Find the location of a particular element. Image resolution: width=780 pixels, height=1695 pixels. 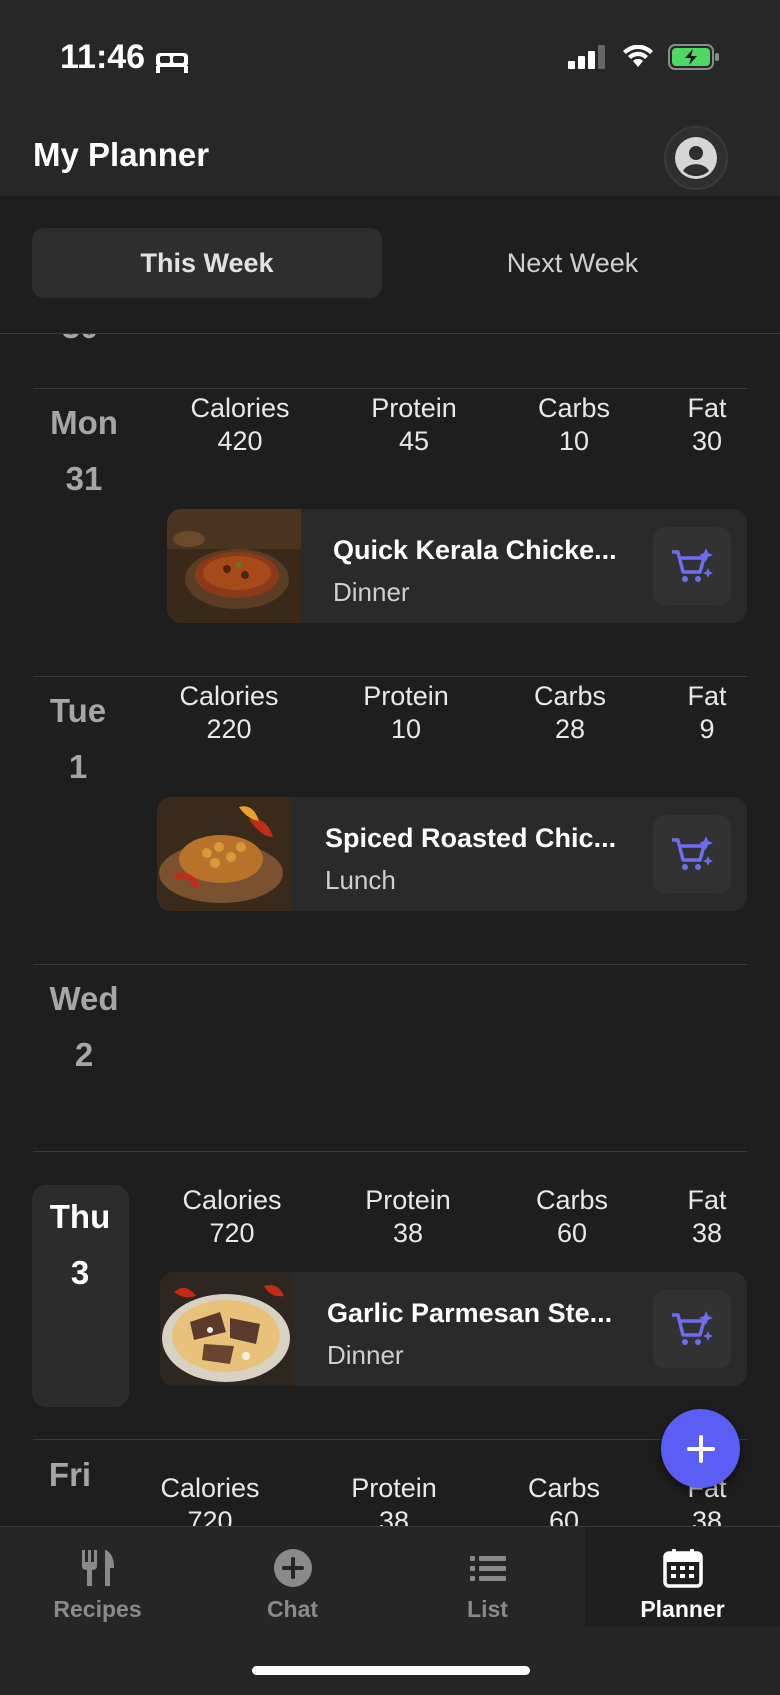

meal-card: Garlic Parmesan Ste... Dinner is located at coordinates (453, 1329).